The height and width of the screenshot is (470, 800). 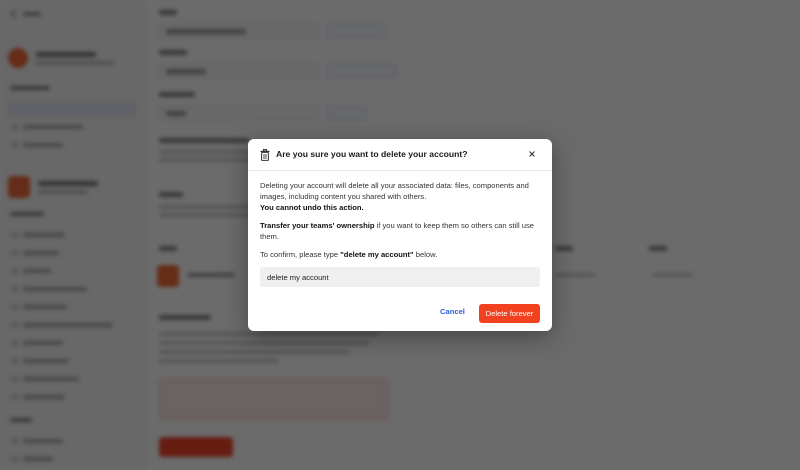 What do you see at coordinates (400, 277) in the screenshot?
I see `confirm-input` at bounding box center [400, 277].